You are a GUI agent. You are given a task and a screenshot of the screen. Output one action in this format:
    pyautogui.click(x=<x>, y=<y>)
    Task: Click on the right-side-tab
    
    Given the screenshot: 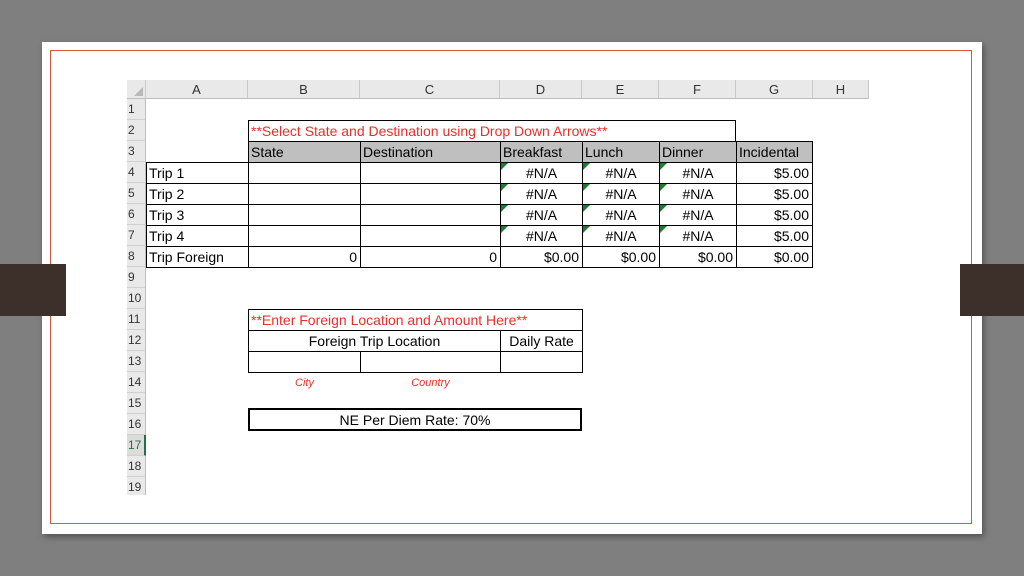 What is the action you would take?
    pyautogui.click(x=992, y=290)
    